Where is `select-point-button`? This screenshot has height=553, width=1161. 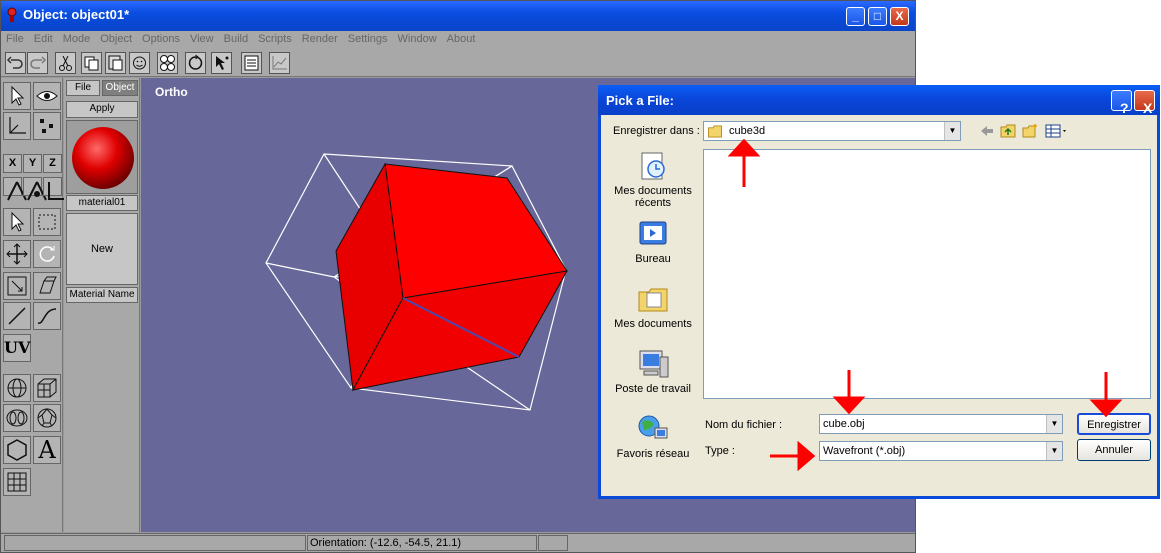
select-point-button is located at coordinates (221, 63).